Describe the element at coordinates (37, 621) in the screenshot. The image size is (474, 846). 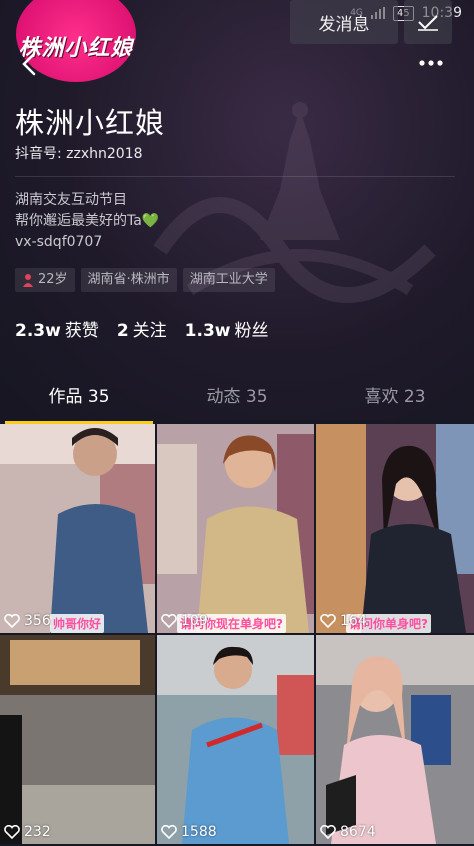
I see `video-likes-count: 356` at that location.